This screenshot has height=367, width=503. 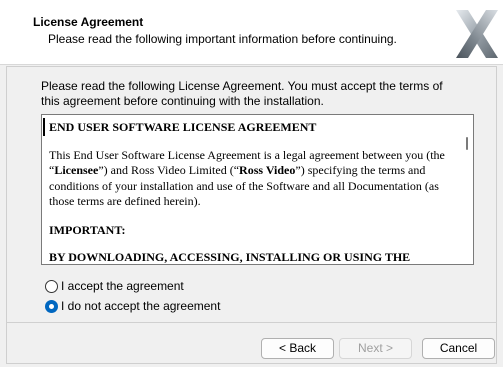 I want to click on decline-option: I do not accept the agreement, so click(x=132, y=306).